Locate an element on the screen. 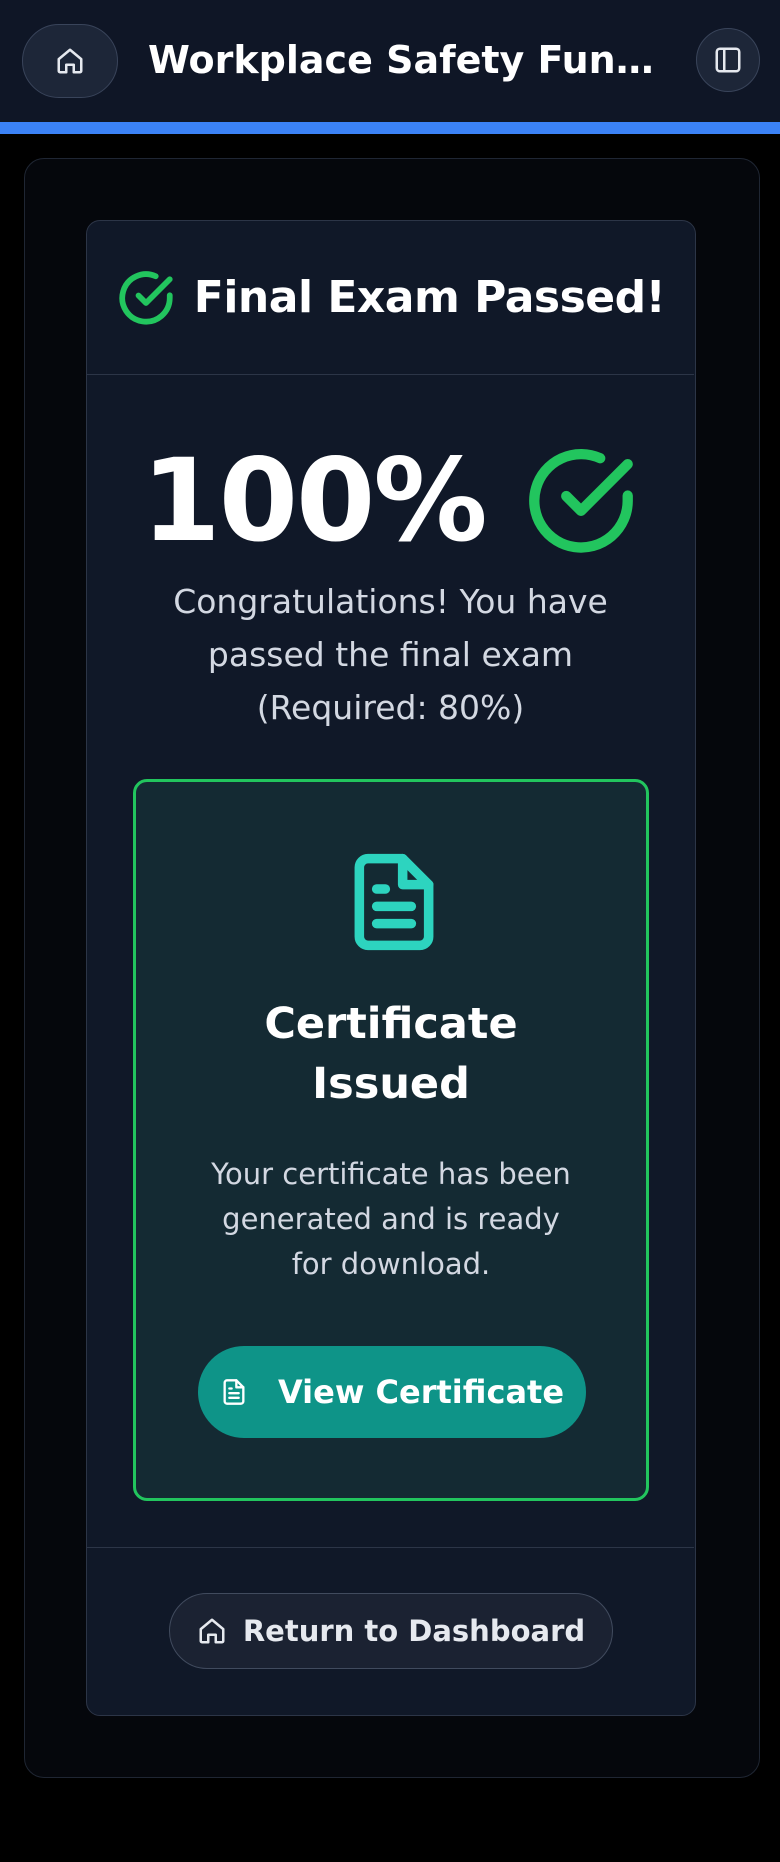 This screenshot has height=1862, width=780. congrats-line: passed the final exam is located at coordinates (390, 654).